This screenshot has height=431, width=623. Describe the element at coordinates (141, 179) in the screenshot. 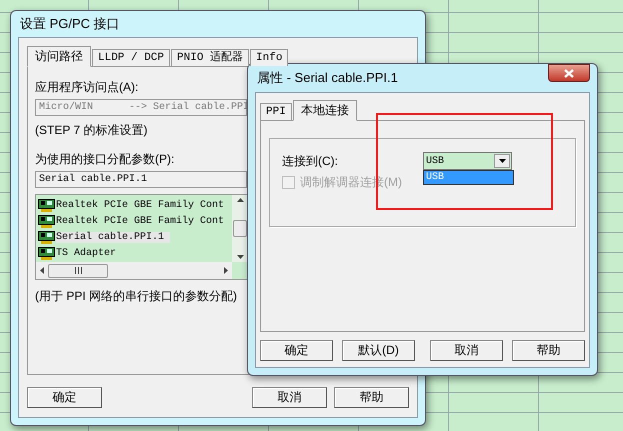

I see `parameter-field: Serial cable.PPI.1` at that location.